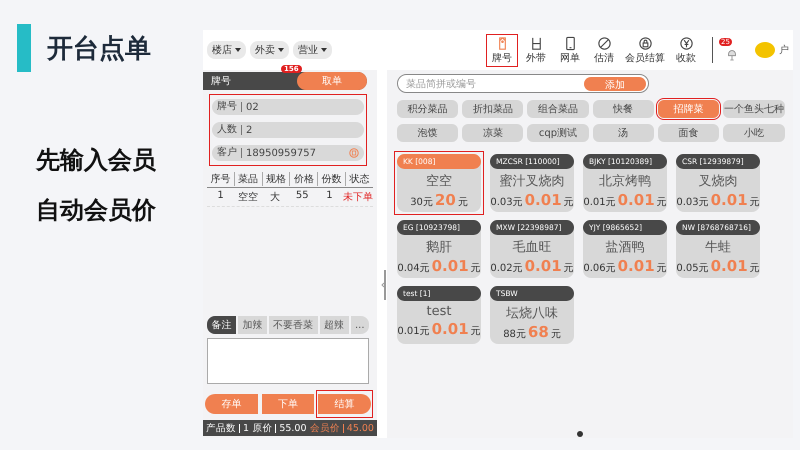 This screenshot has width=800, height=450. What do you see at coordinates (688, 133) in the screenshot?
I see `category-button: 面食` at bounding box center [688, 133].